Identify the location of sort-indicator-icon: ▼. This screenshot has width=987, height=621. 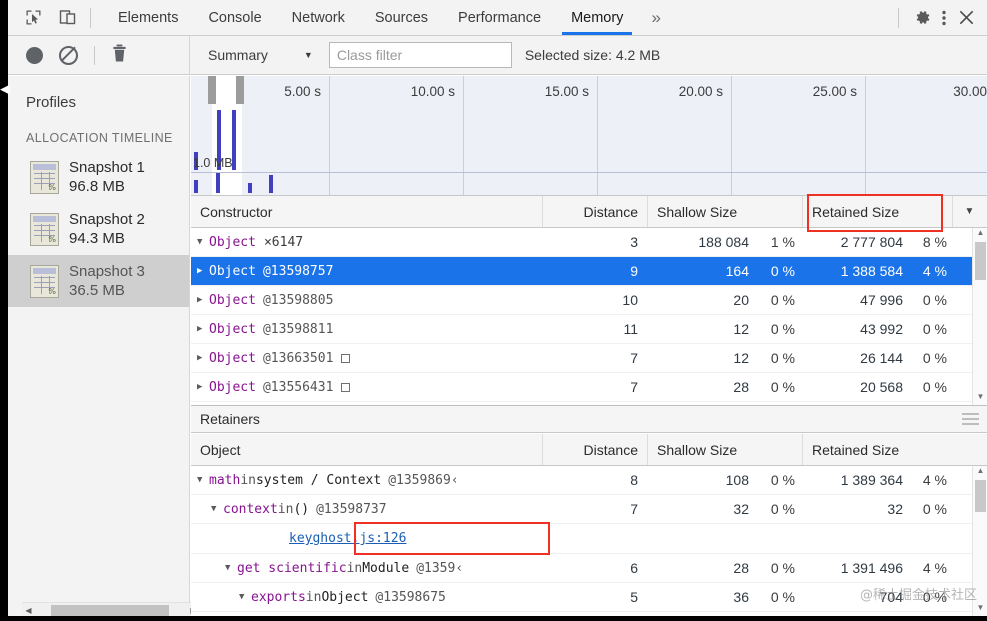
(969, 211).